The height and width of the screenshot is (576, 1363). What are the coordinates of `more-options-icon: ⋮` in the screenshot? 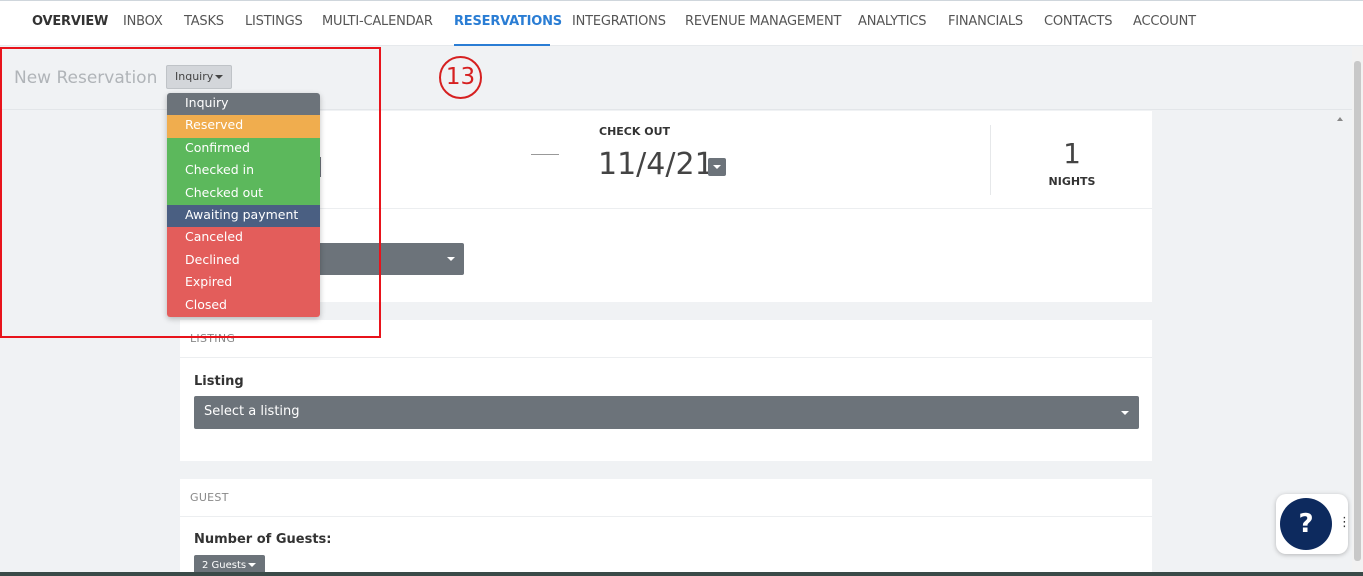 It's located at (1344, 522).